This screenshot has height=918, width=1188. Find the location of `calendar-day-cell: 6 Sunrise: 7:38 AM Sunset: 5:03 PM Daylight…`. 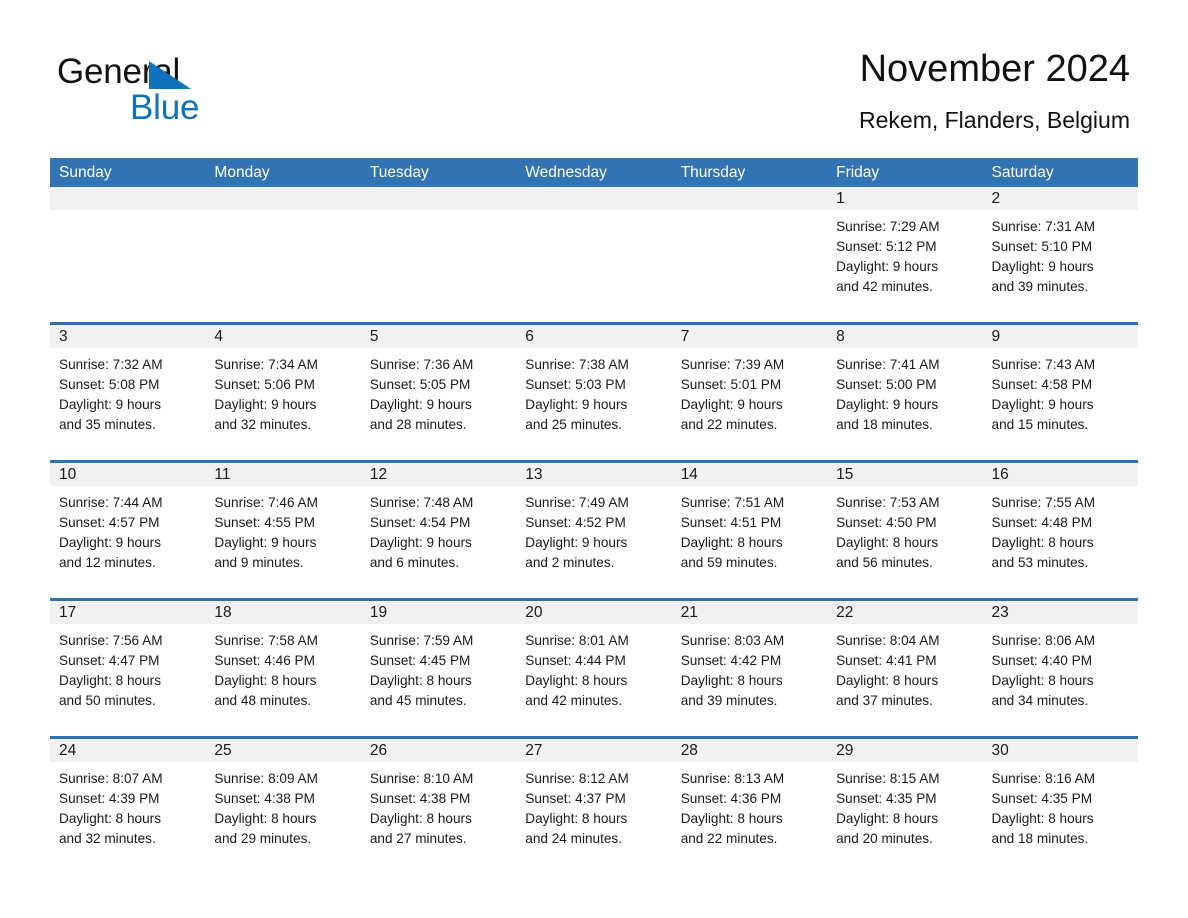

calendar-day-cell: 6 Sunrise: 7:38 AM Sunset: 5:03 PM Daylight… is located at coordinates (594, 392).